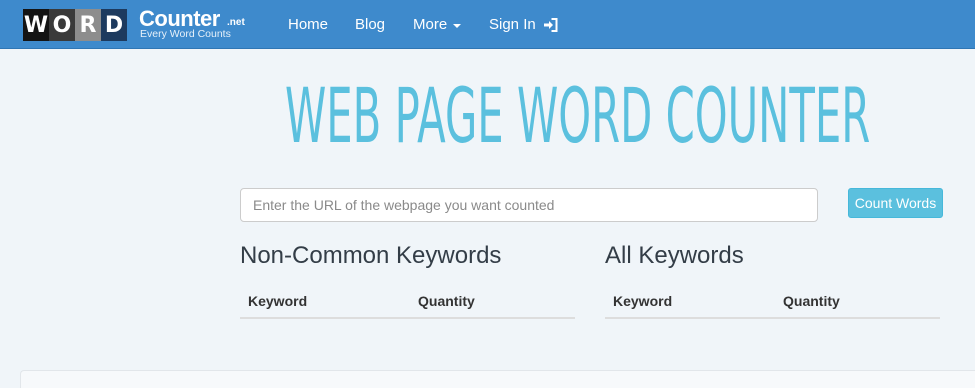 The width and height of the screenshot is (975, 388). What do you see at coordinates (529, 205) in the screenshot?
I see `url-input` at bounding box center [529, 205].